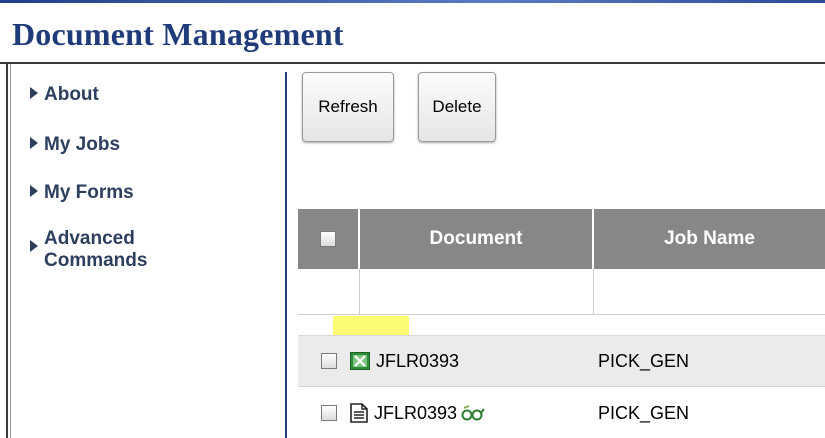 The width and height of the screenshot is (825, 438). What do you see at coordinates (96, 260) in the screenshot?
I see `sidebar-item-label: Commands` at bounding box center [96, 260].